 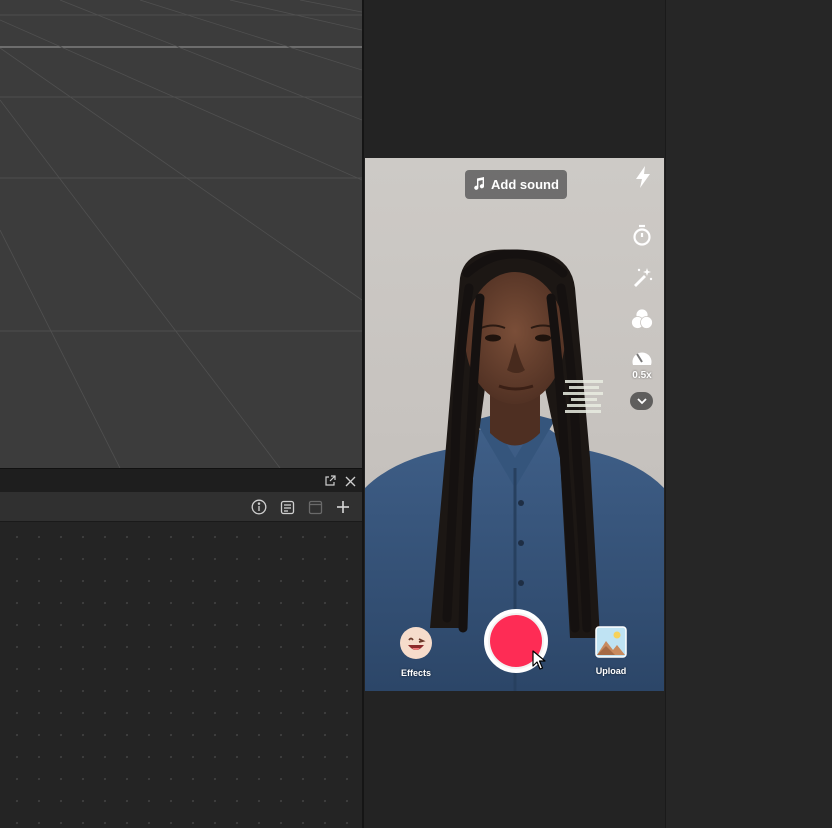 I want to click on plus-icon, so click(x=343, y=507).